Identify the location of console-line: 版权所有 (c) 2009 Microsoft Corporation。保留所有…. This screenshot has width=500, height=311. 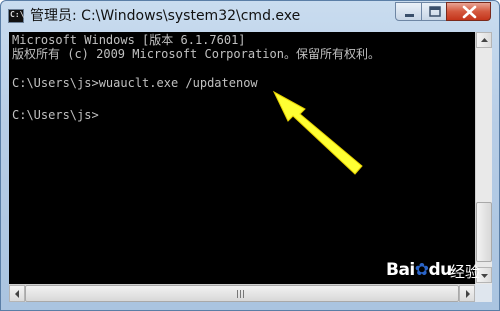
(196, 54).